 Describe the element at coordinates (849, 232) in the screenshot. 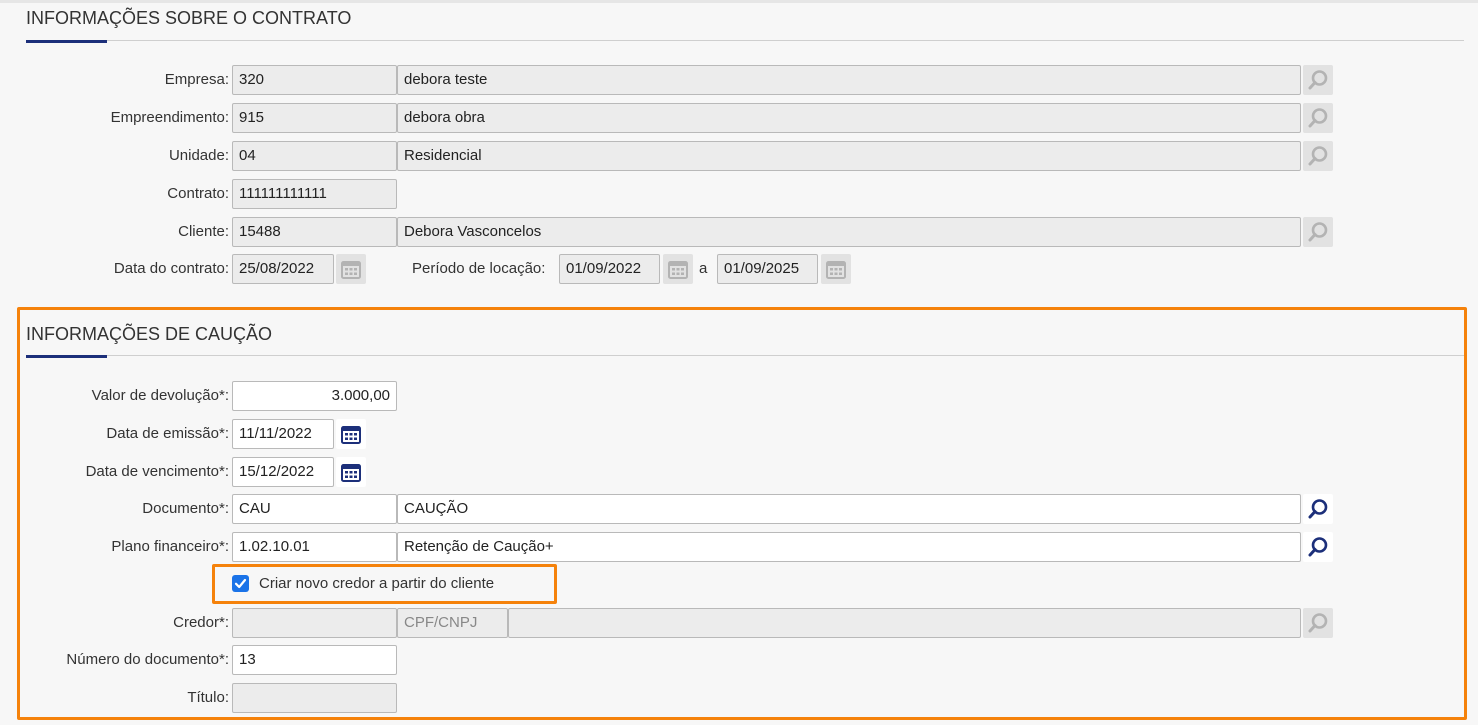

I see `cliente-name-field: Debora Vasconcelos` at that location.